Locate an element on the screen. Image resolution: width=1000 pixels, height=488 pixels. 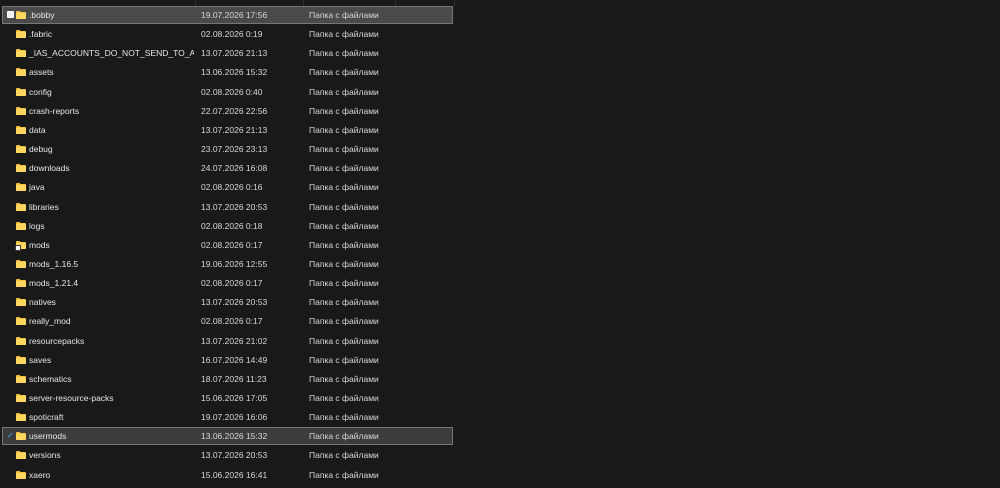
file-row: mods 02.08.2026 0:17 Папка с файлами is located at coordinates (227, 245).